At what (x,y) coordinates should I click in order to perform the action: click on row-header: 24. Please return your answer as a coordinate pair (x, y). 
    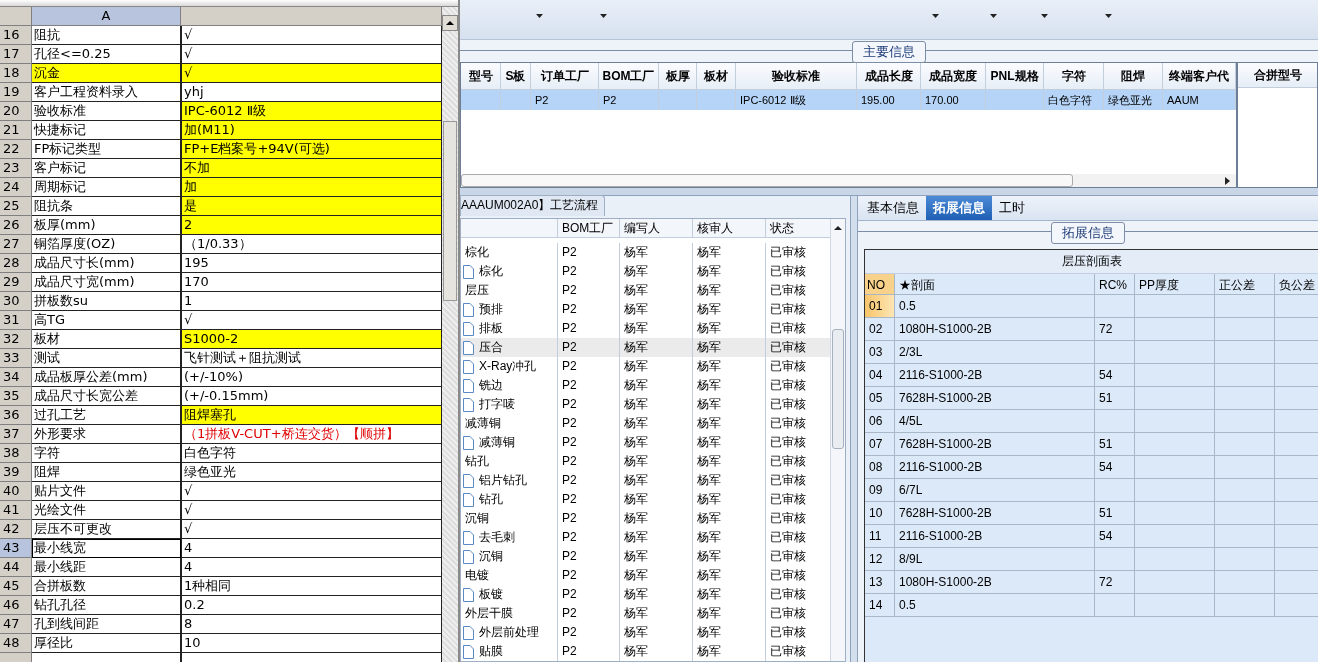
    Looking at the image, I should click on (16, 187).